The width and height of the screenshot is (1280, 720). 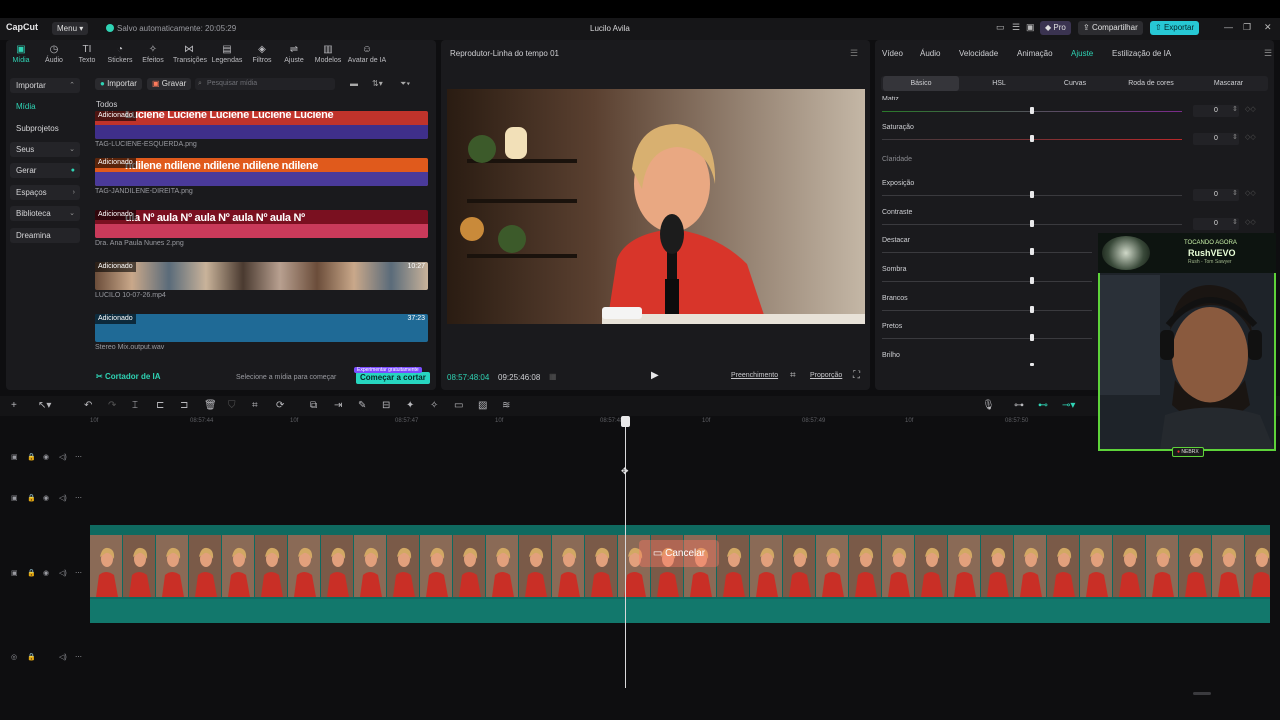 What do you see at coordinates (1030, 27) in the screenshot?
I see `monitor-icon: ▣` at bounding box center [1030, 27].